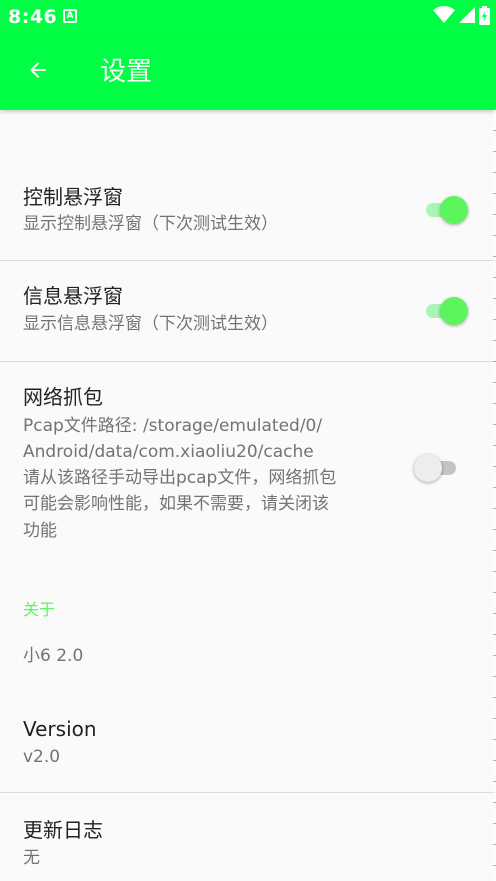  I want to click on arrow-left-icon, so click(38, 72).